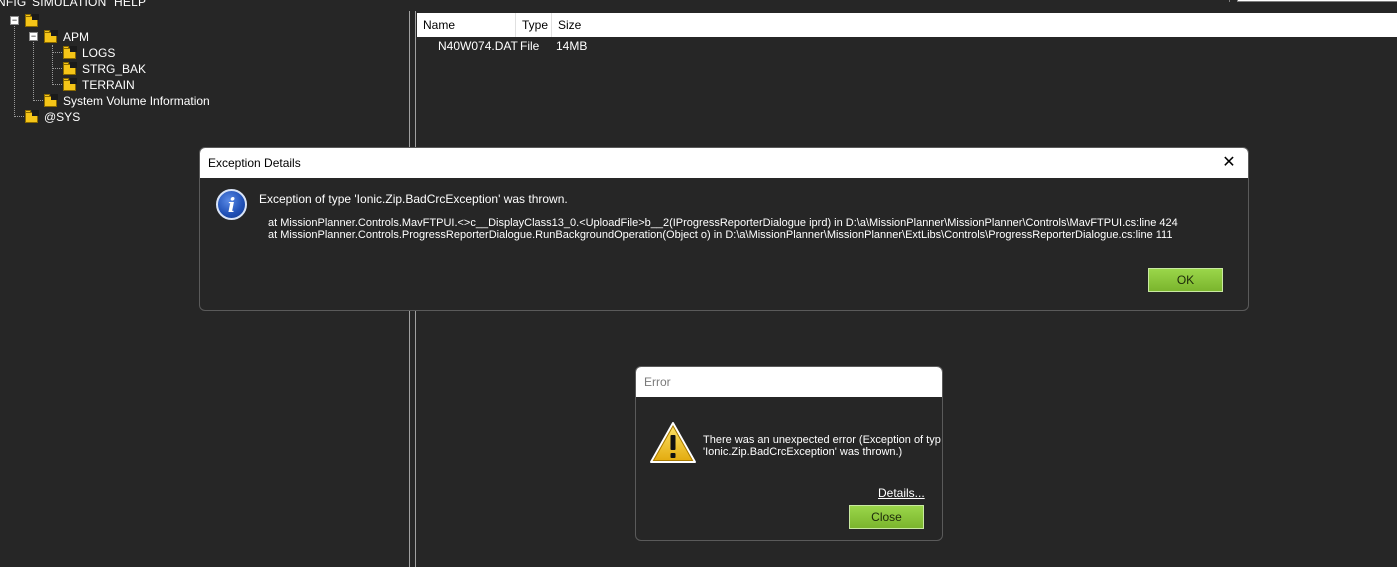  I want to click on ok-button: OK, so click(1185, 280).